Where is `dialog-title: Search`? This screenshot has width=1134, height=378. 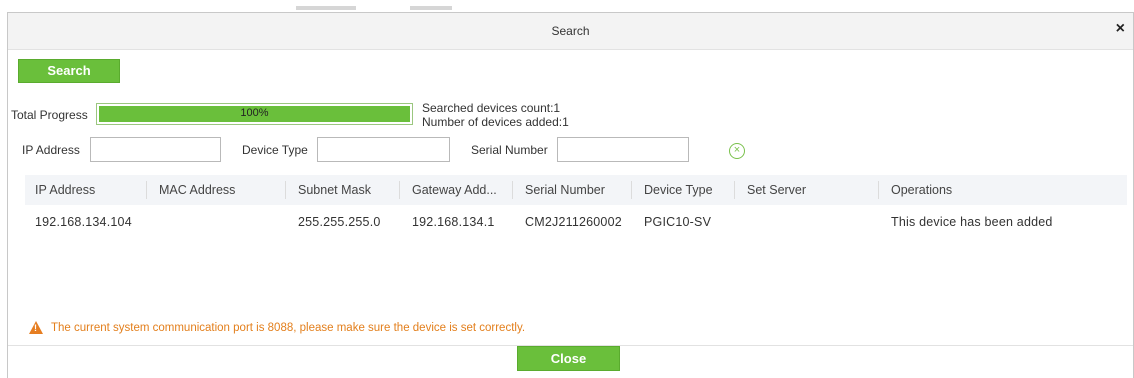 dialog-title: Search is located at coordinates (570, 31).